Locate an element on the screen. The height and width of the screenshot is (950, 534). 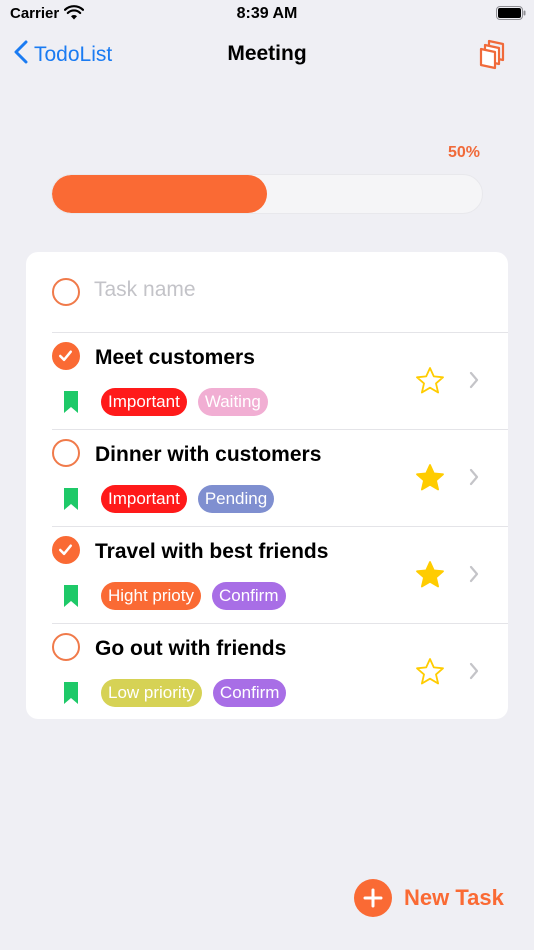
tag-badge: Hight prioty is located at coordinates (151, 596).